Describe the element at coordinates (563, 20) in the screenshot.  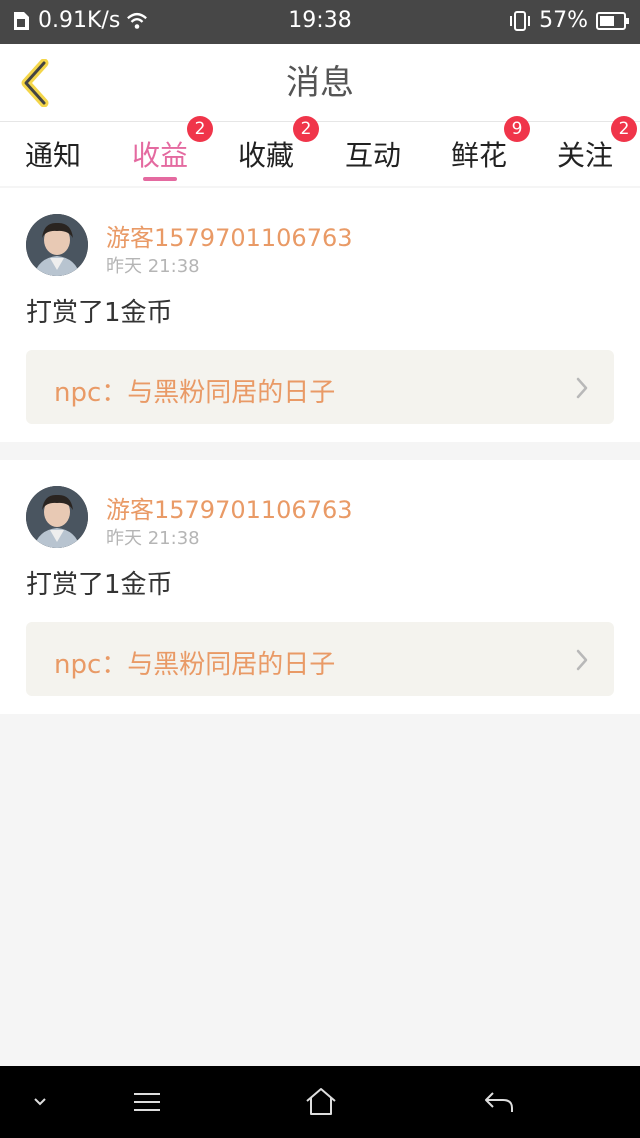
I see `battery-percent: 57%` at that location.